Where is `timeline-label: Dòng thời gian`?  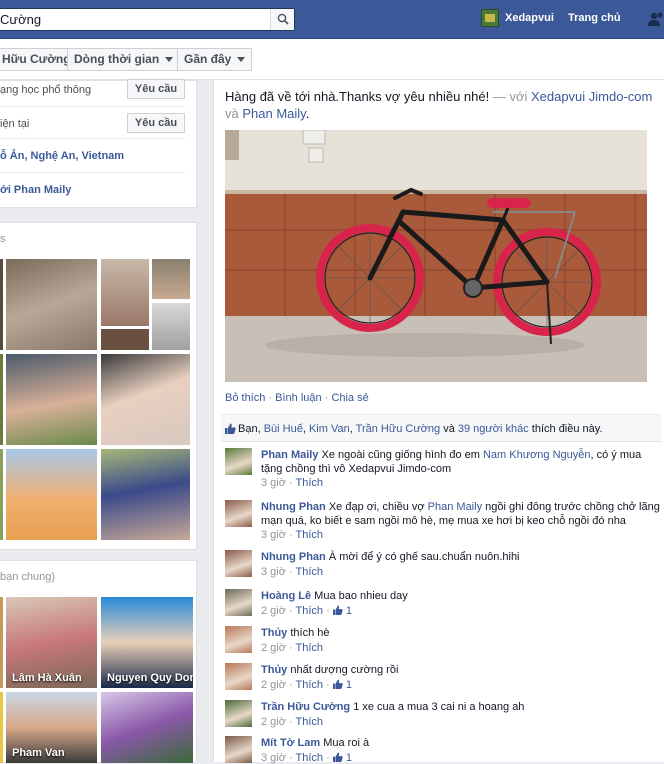 timeline-label: Dòng thời gian is located at coordinates (117, 59).